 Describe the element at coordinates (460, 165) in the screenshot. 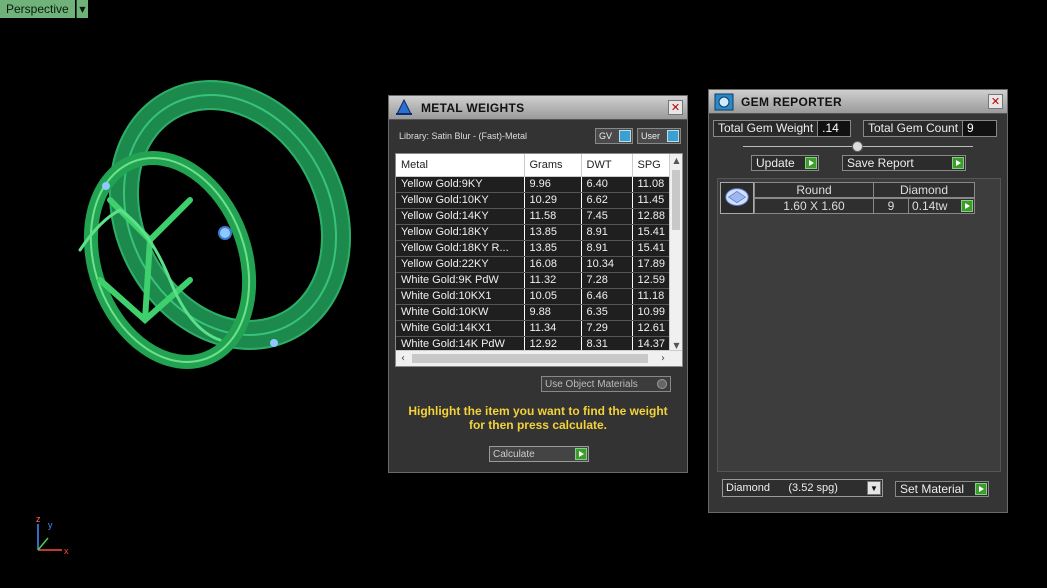

I see `col-metal: Metal` at that location.